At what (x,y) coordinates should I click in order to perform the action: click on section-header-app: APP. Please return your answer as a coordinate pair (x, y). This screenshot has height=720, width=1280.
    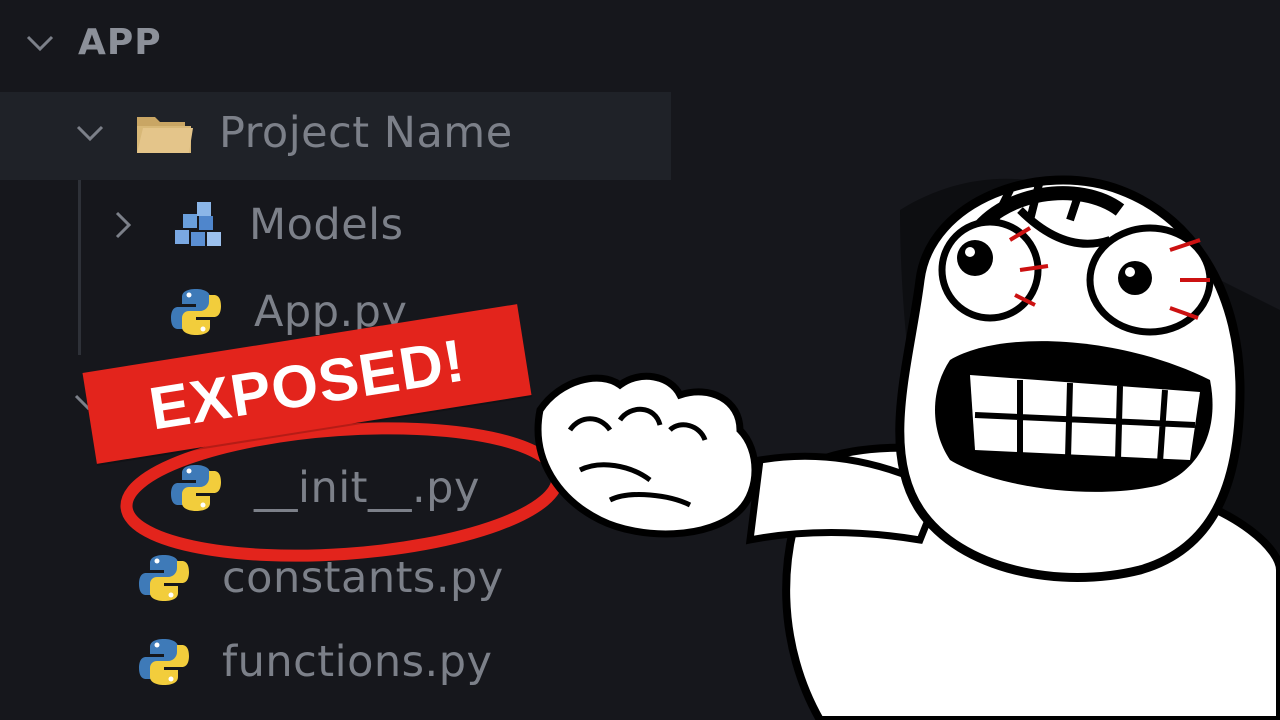
    Looking at the image, I should click on (91, 42).